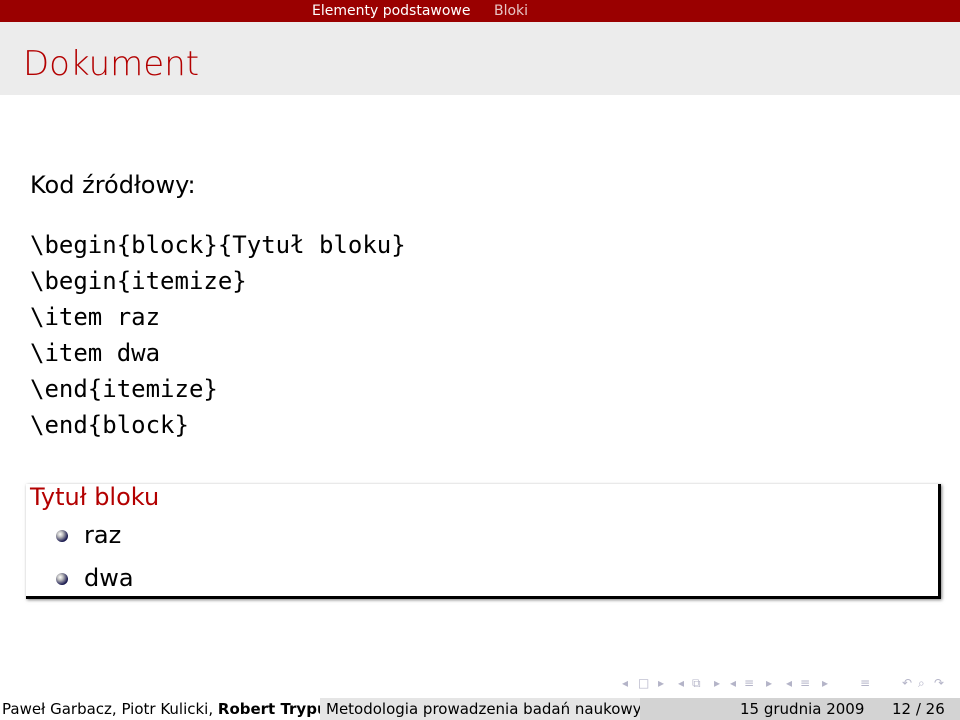  I want to click on nav-back-icon: ↶, so click(907, 683).